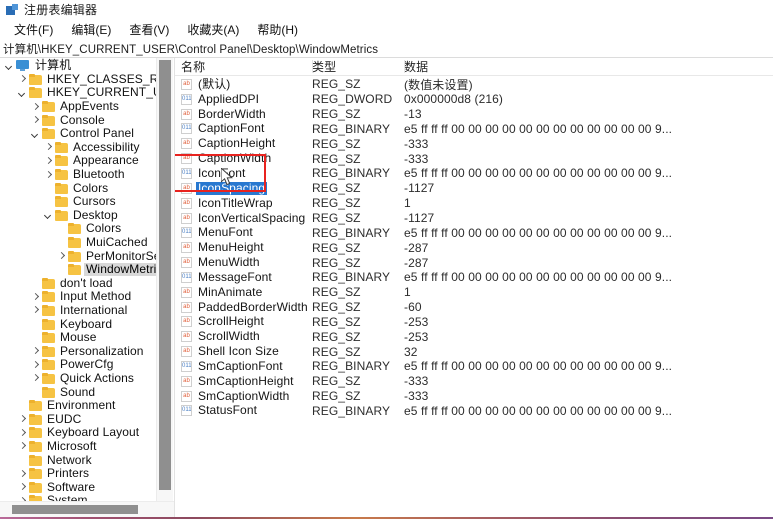 The width and height of the screenshot is (773, 519). I want to click on tree-node-quick-actions: Quick Actions, so click(78, 378).